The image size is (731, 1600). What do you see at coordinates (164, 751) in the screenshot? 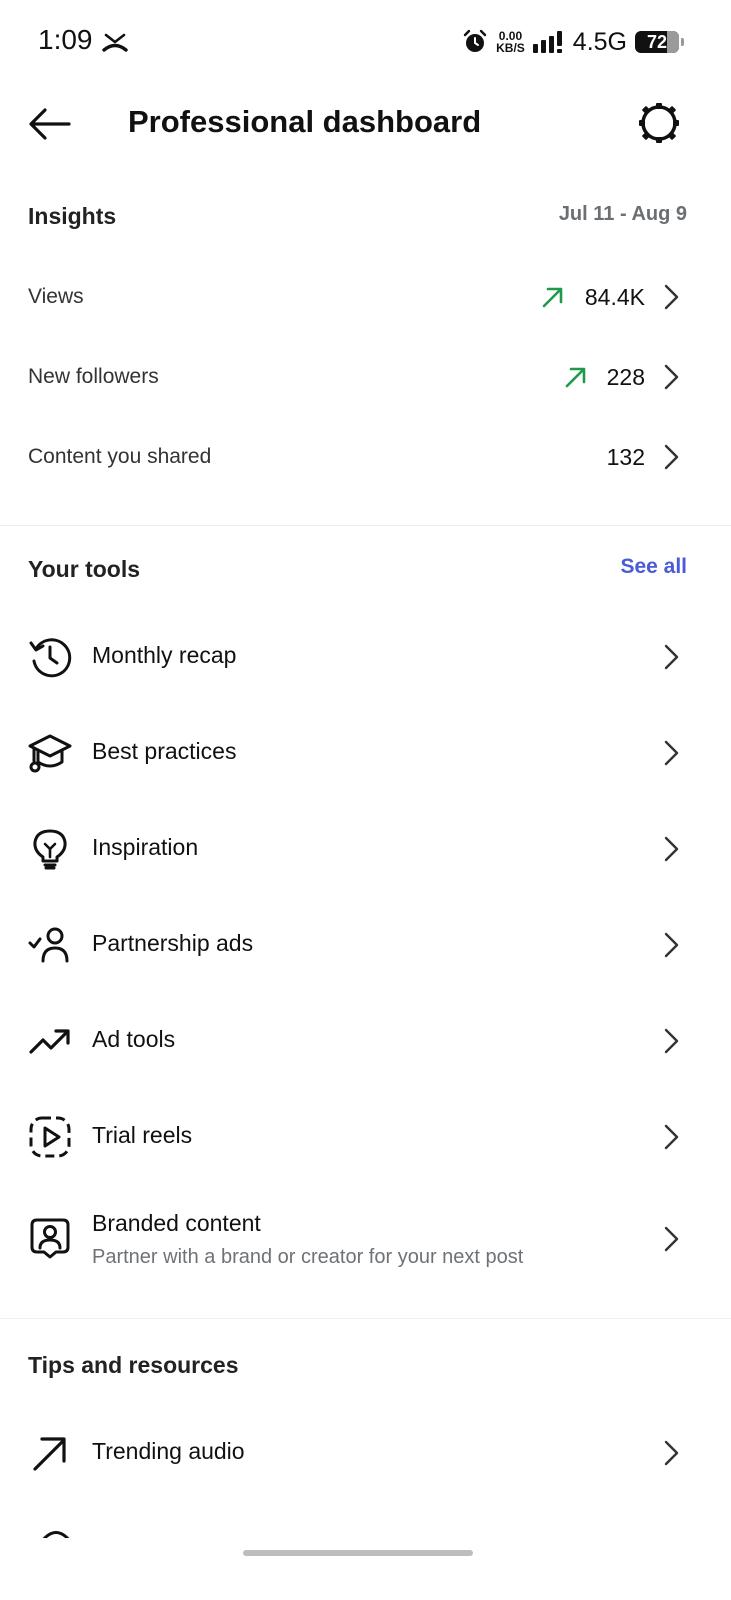
I see `tool-label-best-practices: Best practices` at bounding box center [164, 751].